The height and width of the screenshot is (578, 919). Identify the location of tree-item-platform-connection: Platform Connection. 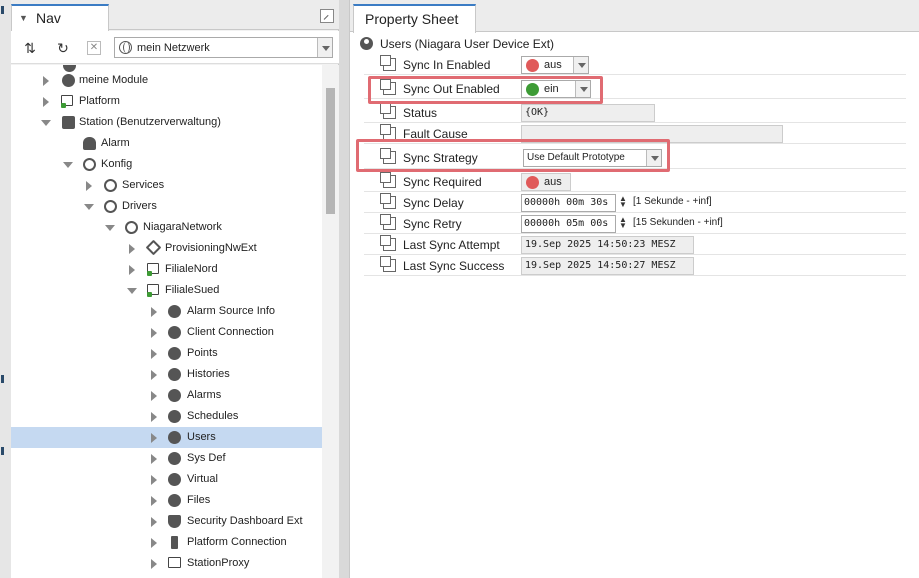
(166, 542).